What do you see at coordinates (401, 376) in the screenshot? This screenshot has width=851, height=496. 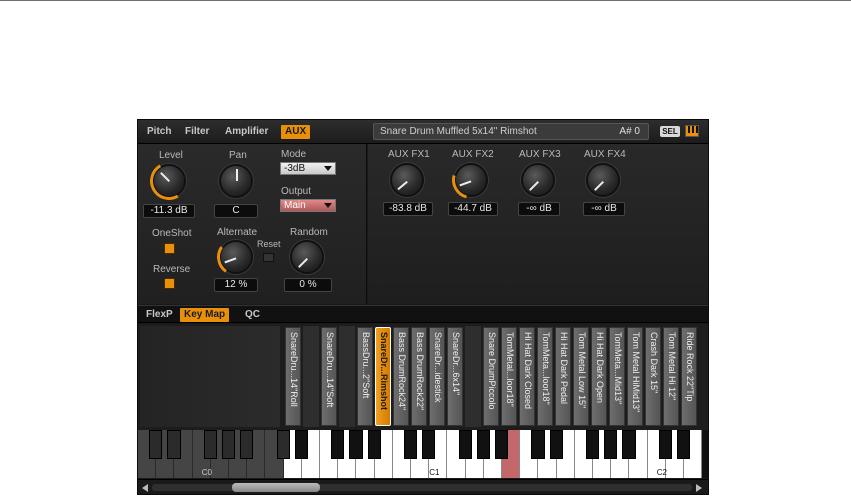 I see `sample-zone: Bass DrumRock24"` at bounding box center [401, 376].